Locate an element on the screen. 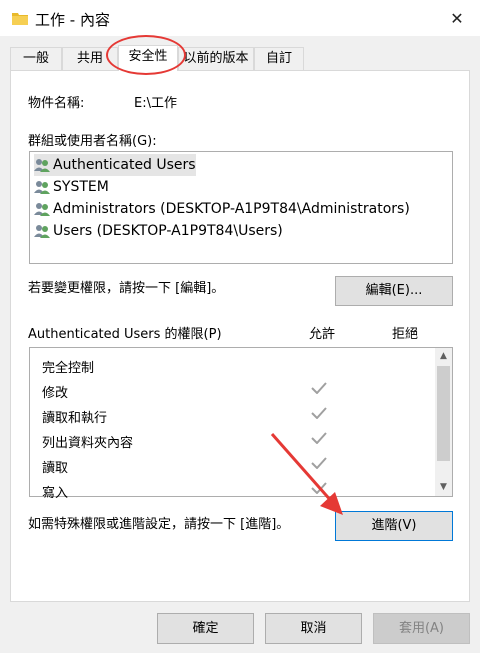 The width and height of the screenshot is (480, 653). list-item: SYSTEM is located at coordinates (71, 187).